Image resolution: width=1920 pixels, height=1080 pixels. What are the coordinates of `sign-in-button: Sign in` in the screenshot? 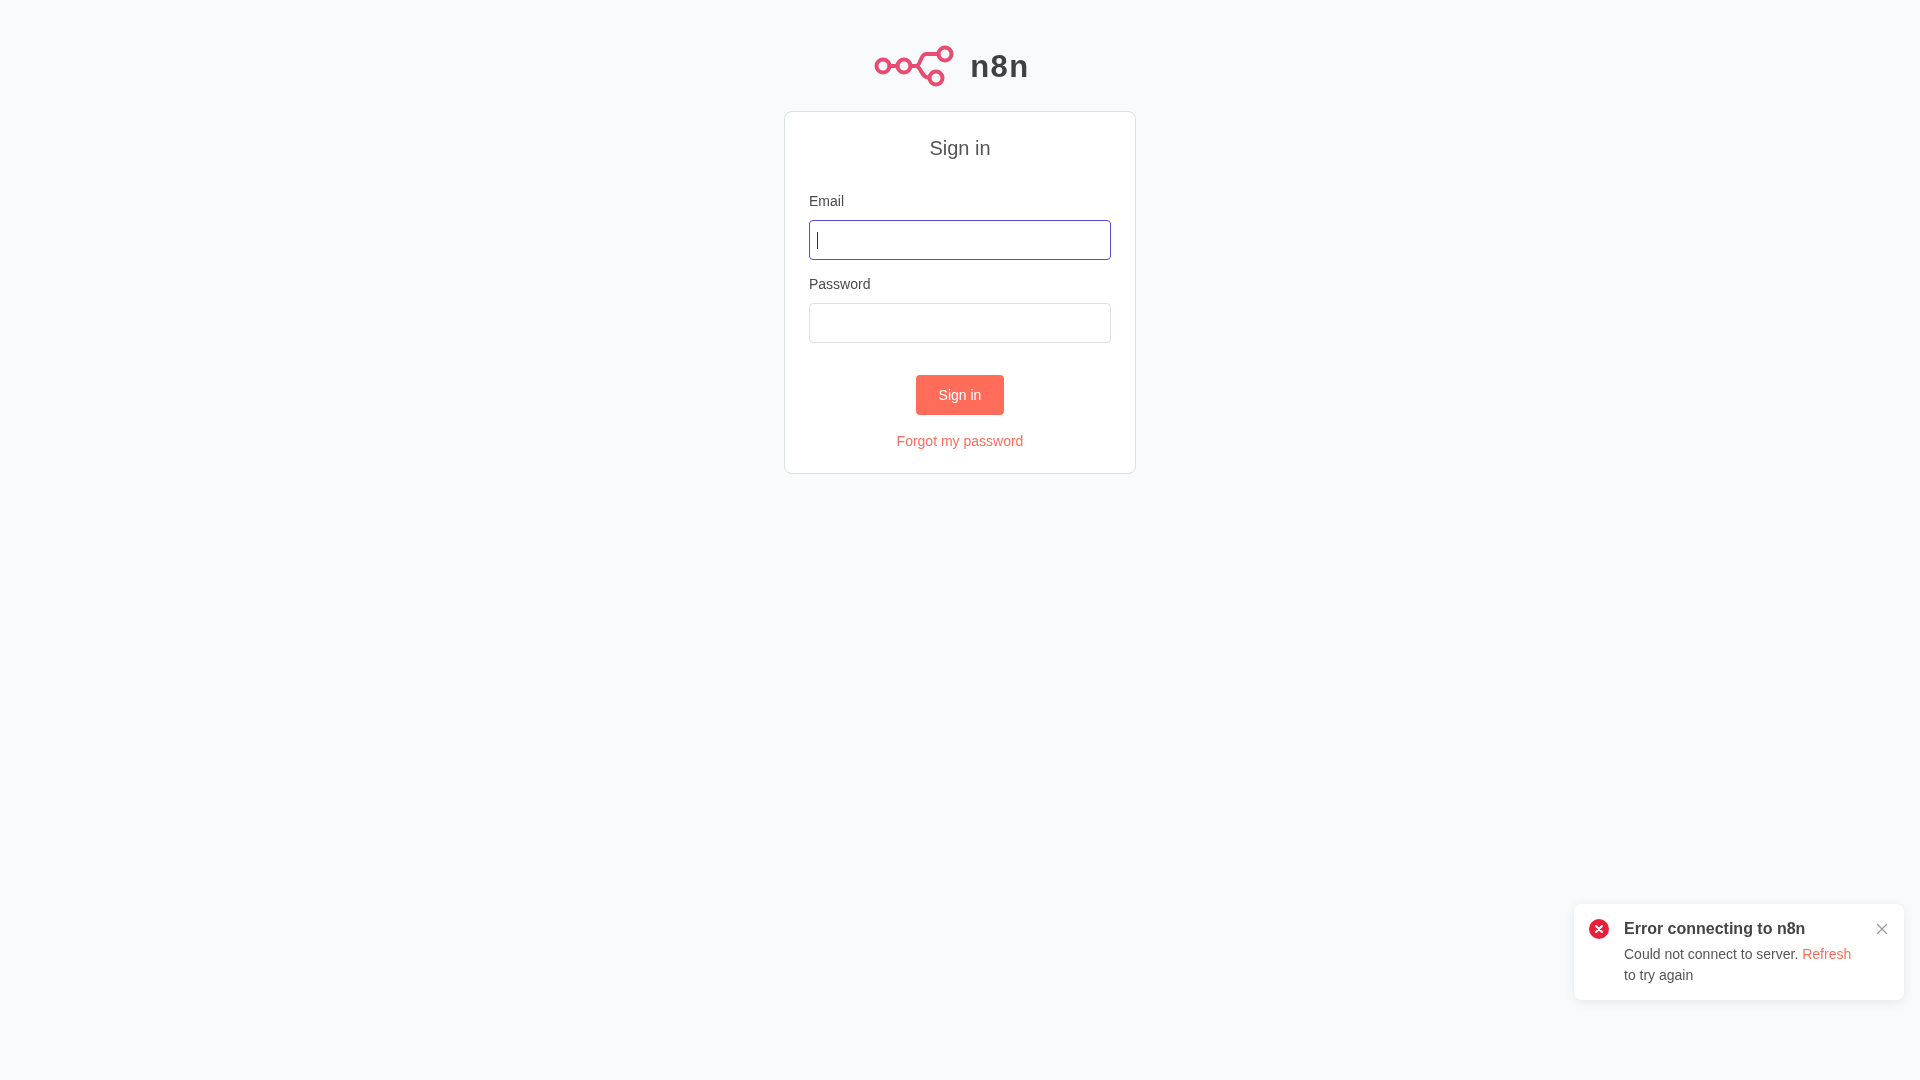 It's located at (960, 395).